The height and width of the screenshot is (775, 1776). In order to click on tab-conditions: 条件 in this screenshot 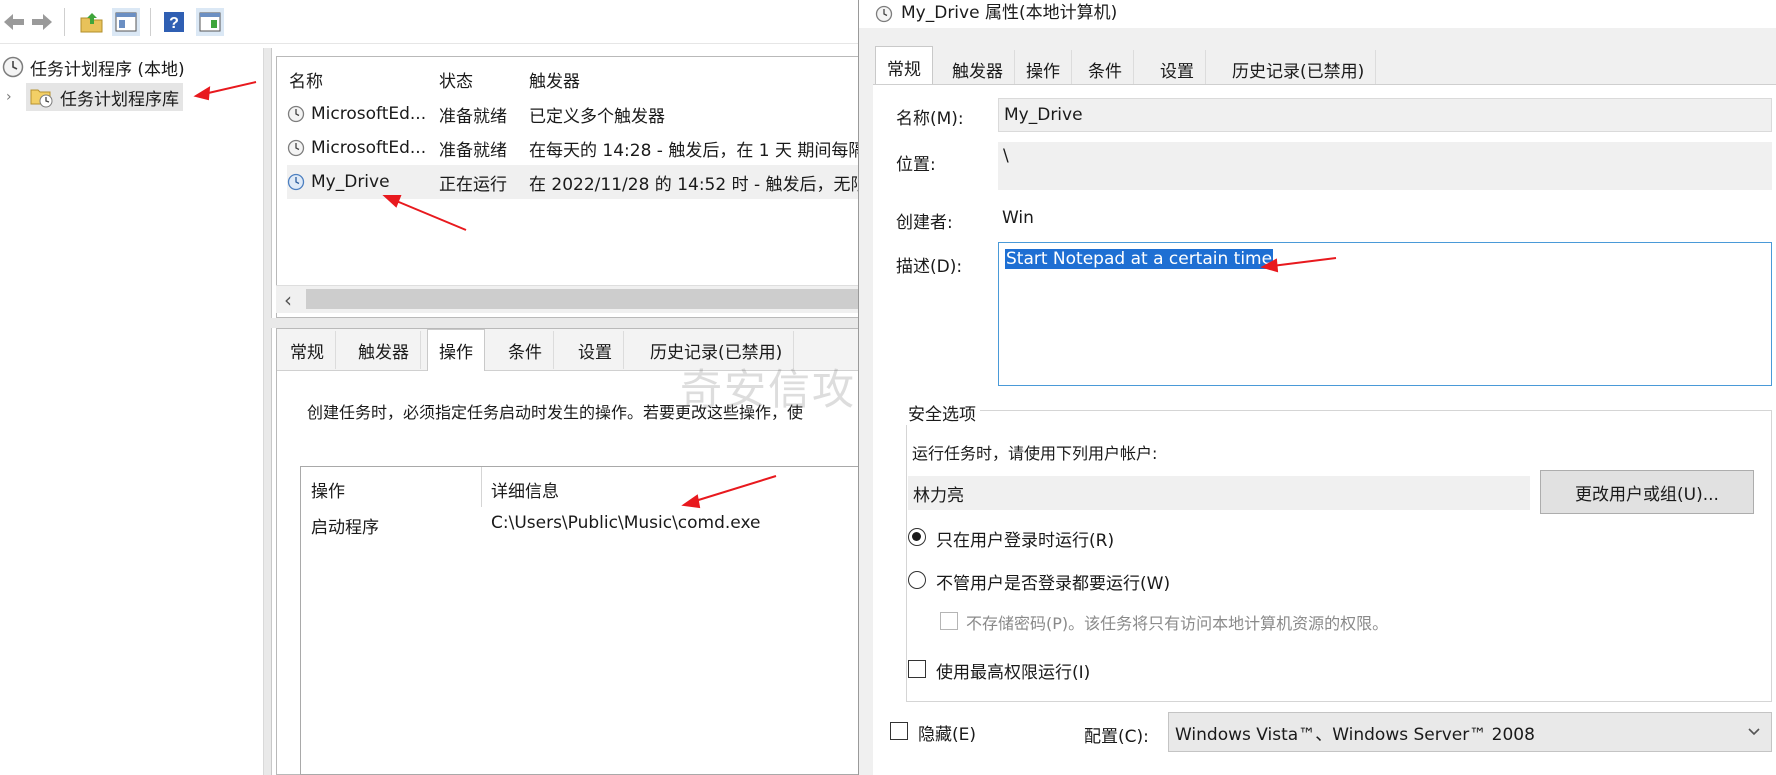, I will do `click(525, 350)`.